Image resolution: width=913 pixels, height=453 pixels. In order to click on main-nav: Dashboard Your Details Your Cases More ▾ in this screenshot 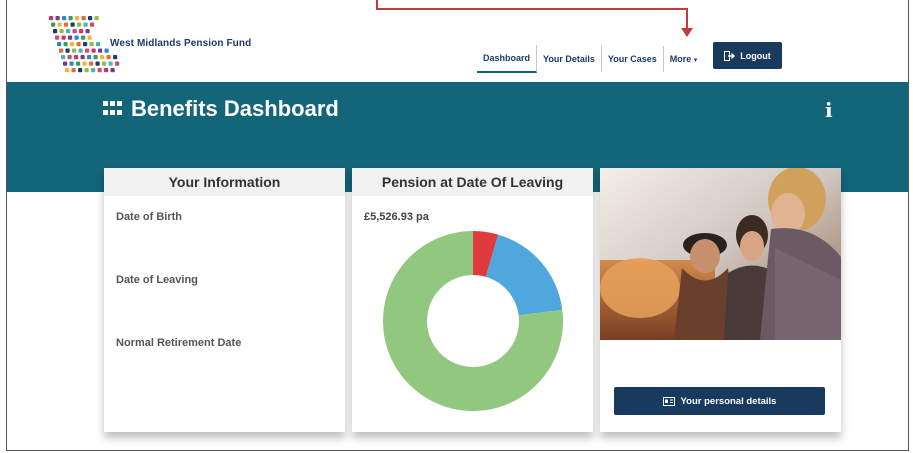, I will do `click(590, 59)`.